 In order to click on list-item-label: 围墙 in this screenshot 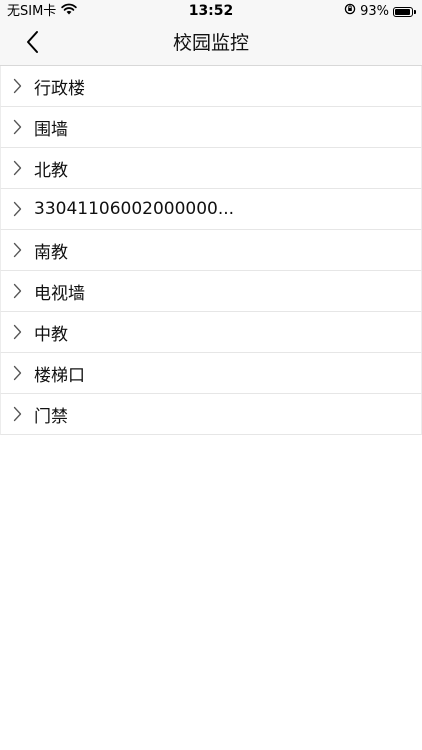, I will do `click(51, 129)`.